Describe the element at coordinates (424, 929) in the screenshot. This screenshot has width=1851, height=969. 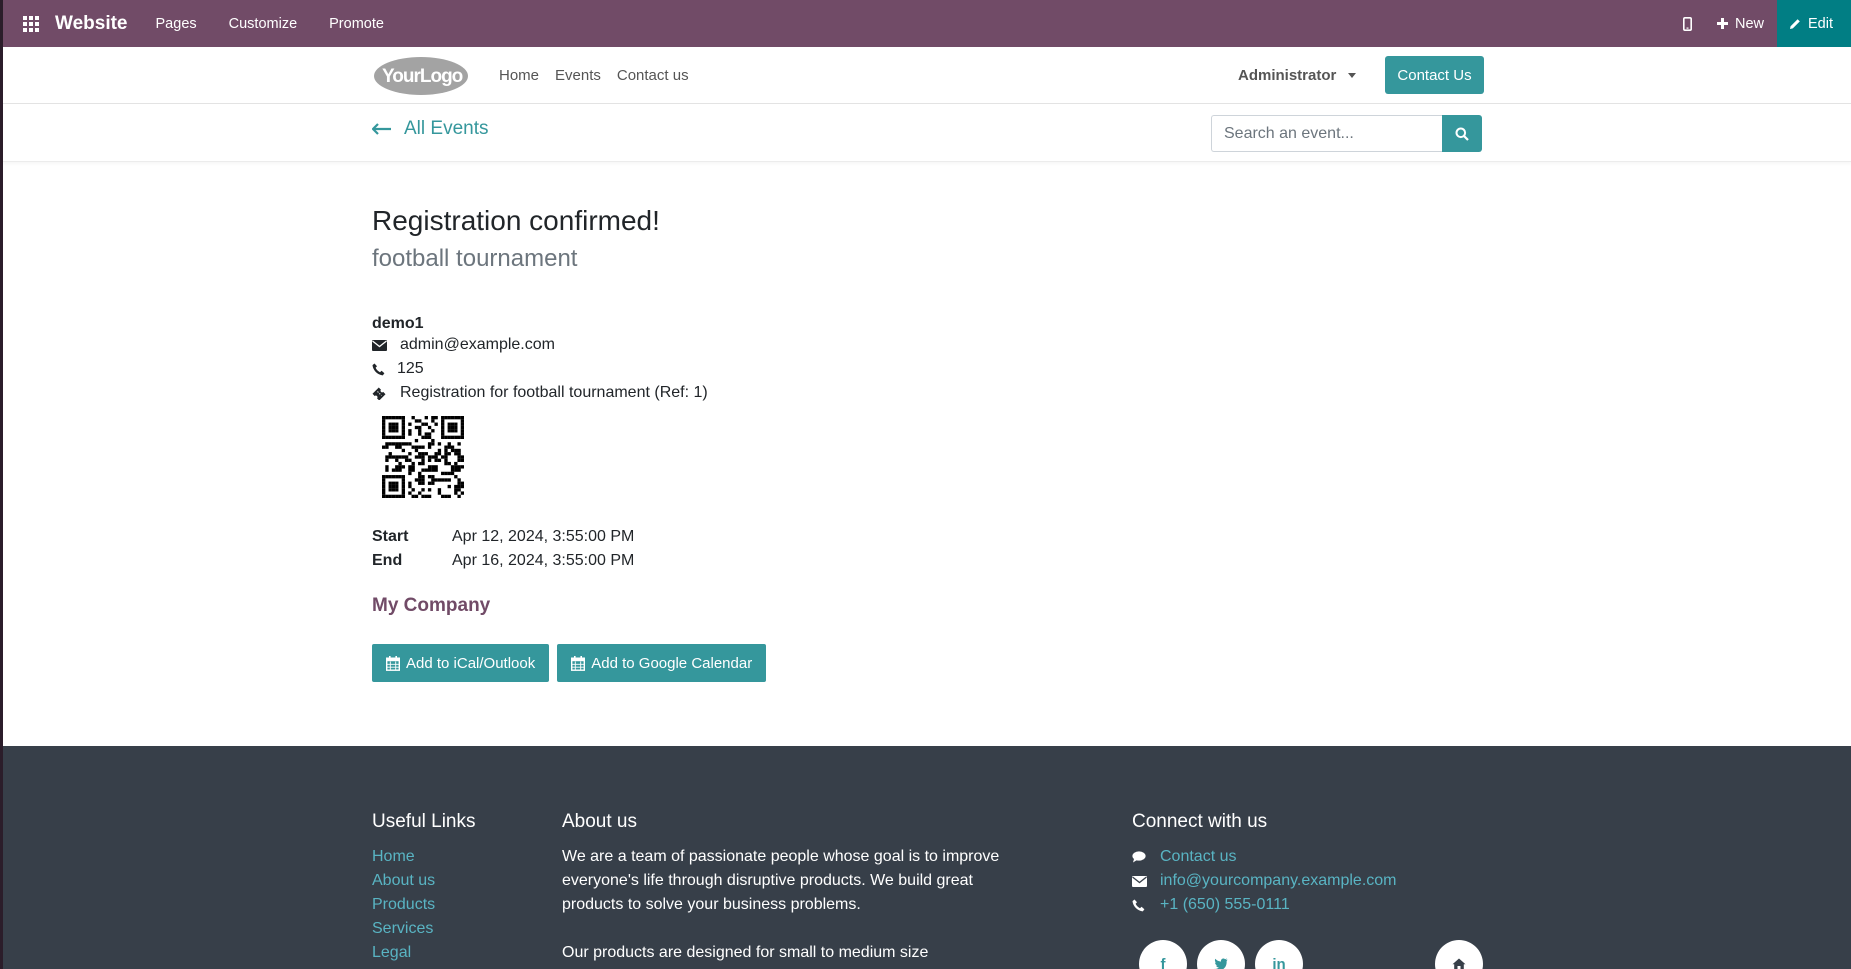
I see `footer-link-services: Services` at that location.